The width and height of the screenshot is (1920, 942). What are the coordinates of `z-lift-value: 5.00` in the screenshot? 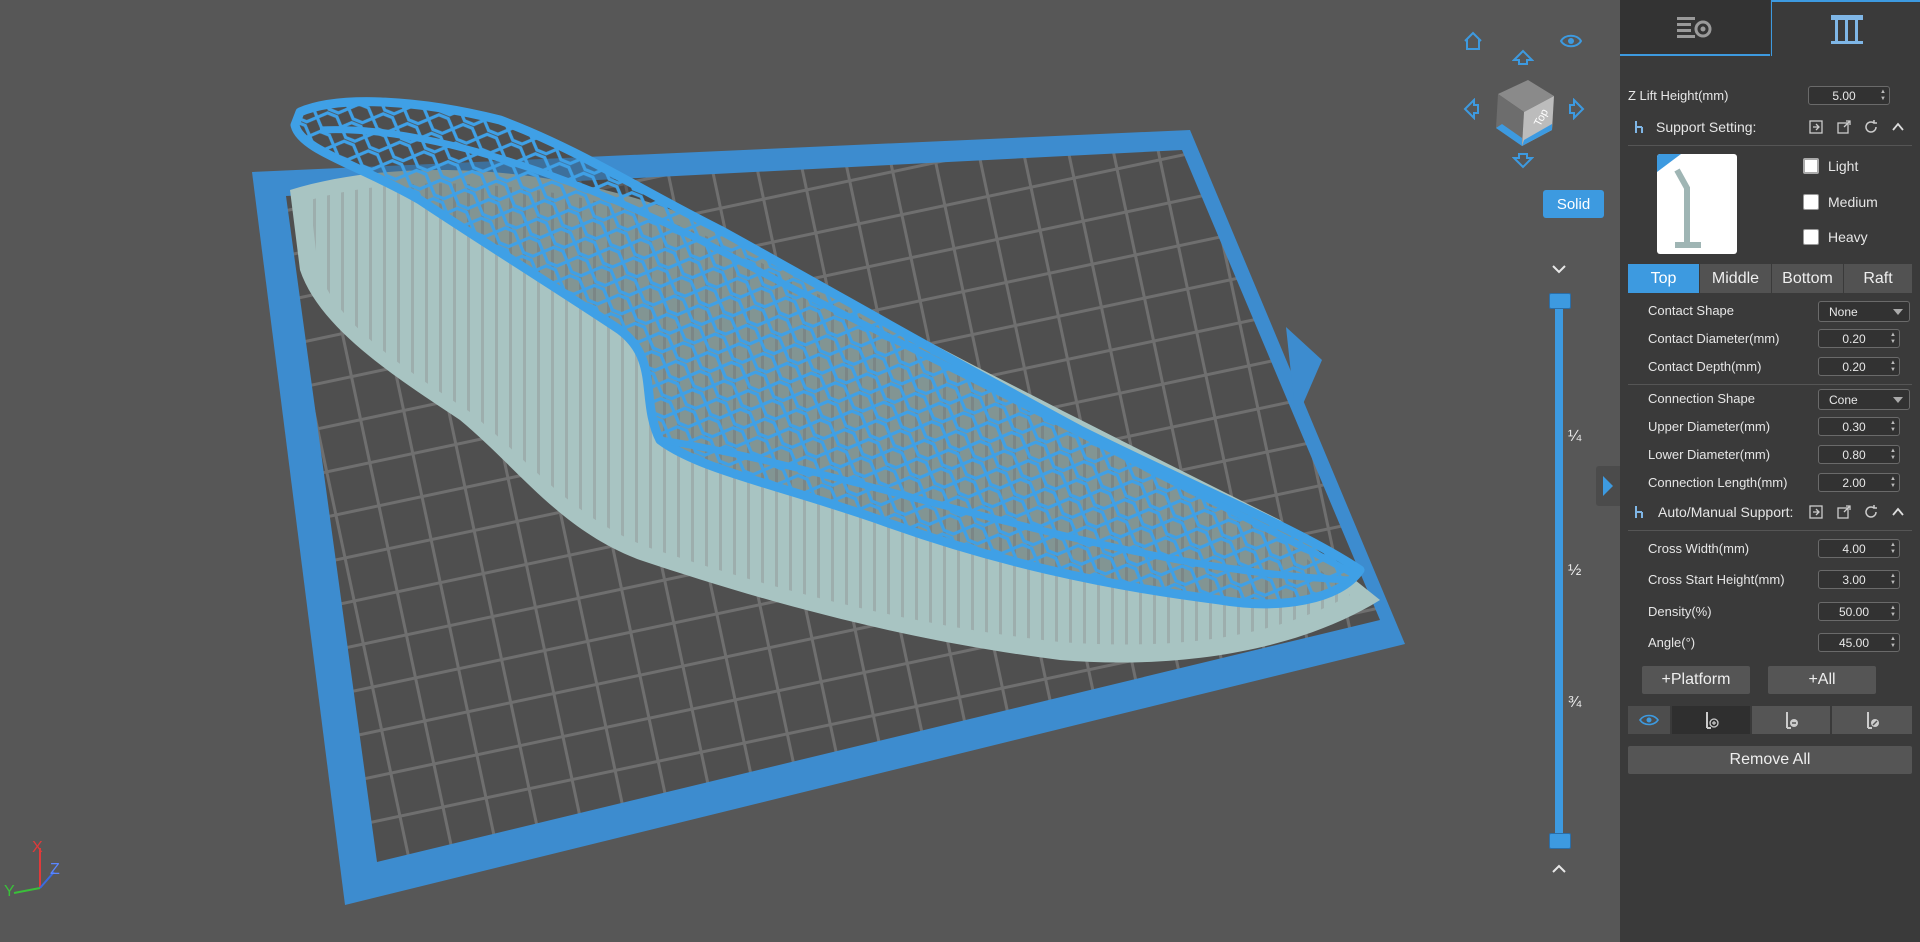 It's located at (1844, 95).